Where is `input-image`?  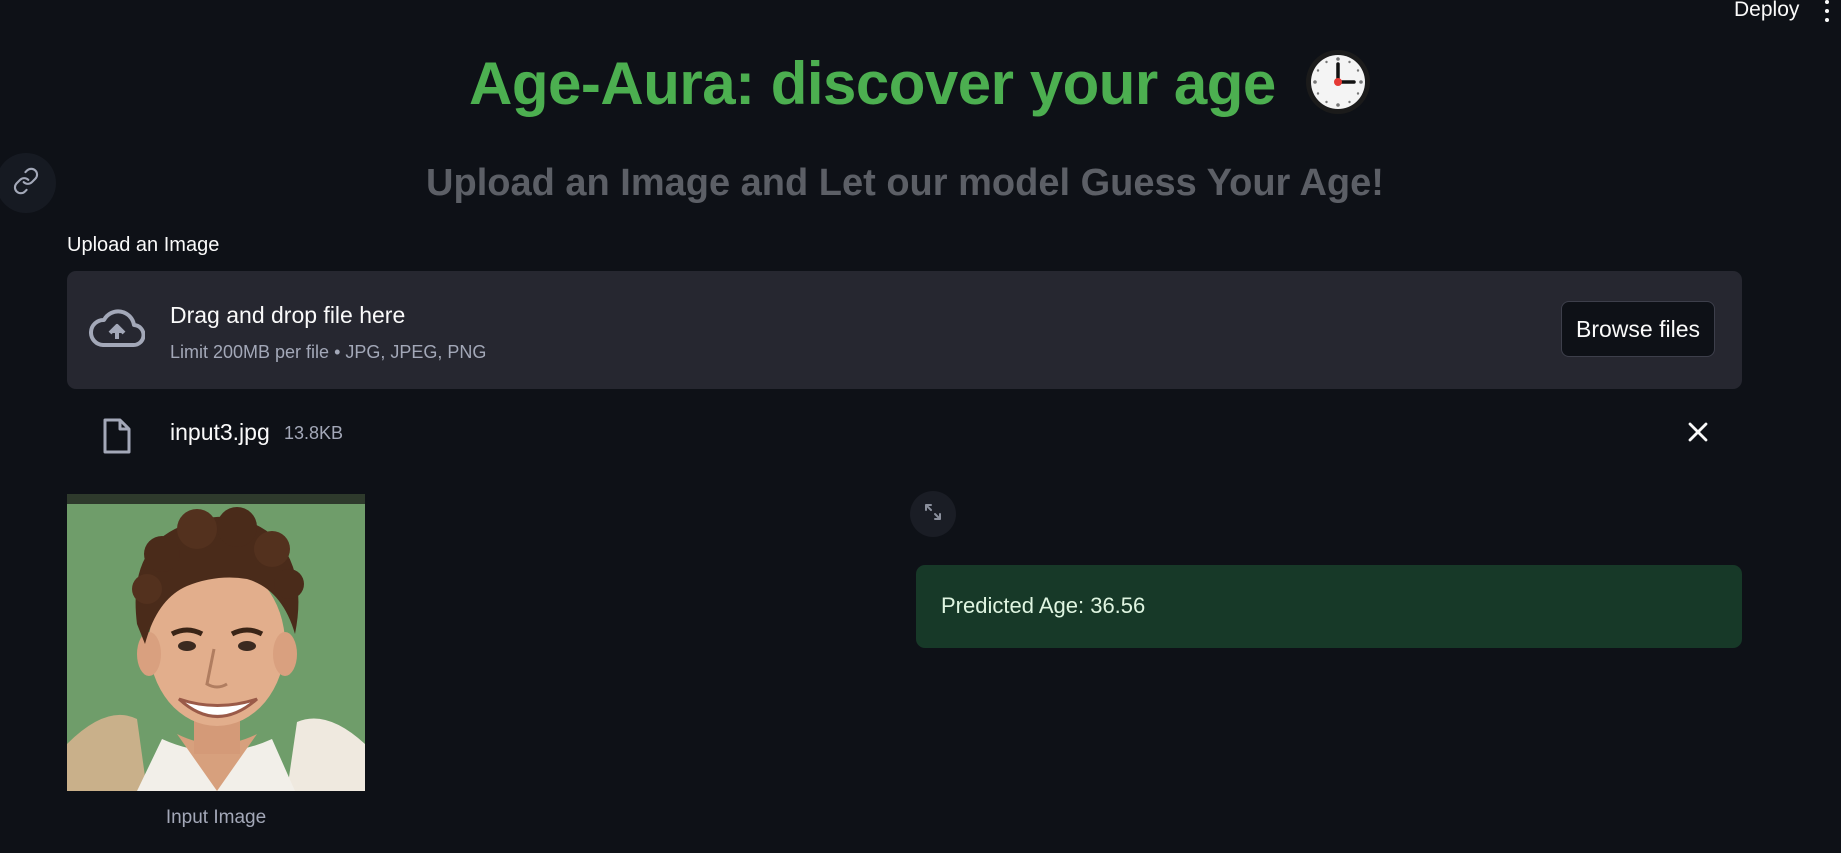 input-image is located at coordinates (216, 642).